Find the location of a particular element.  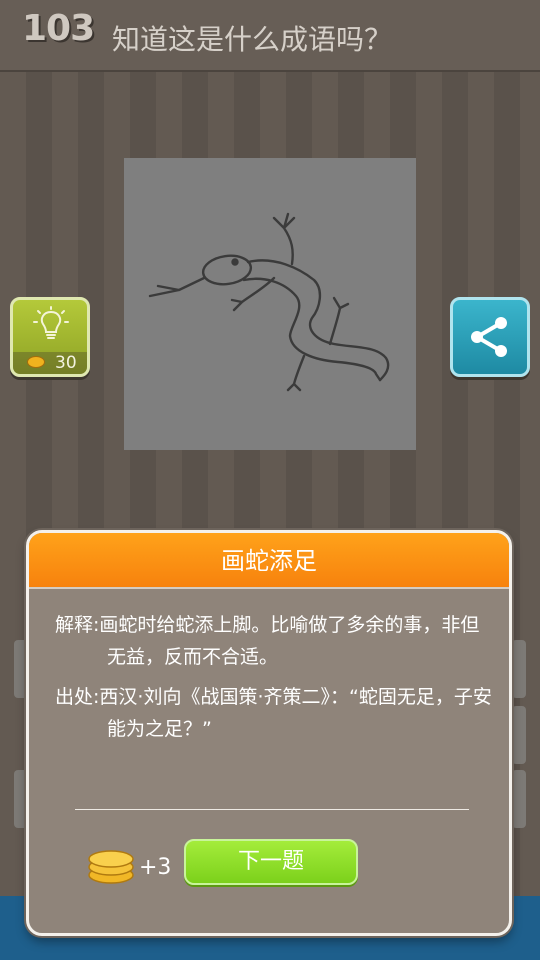

lightbulb-icon is located at coordinates (51, 322).